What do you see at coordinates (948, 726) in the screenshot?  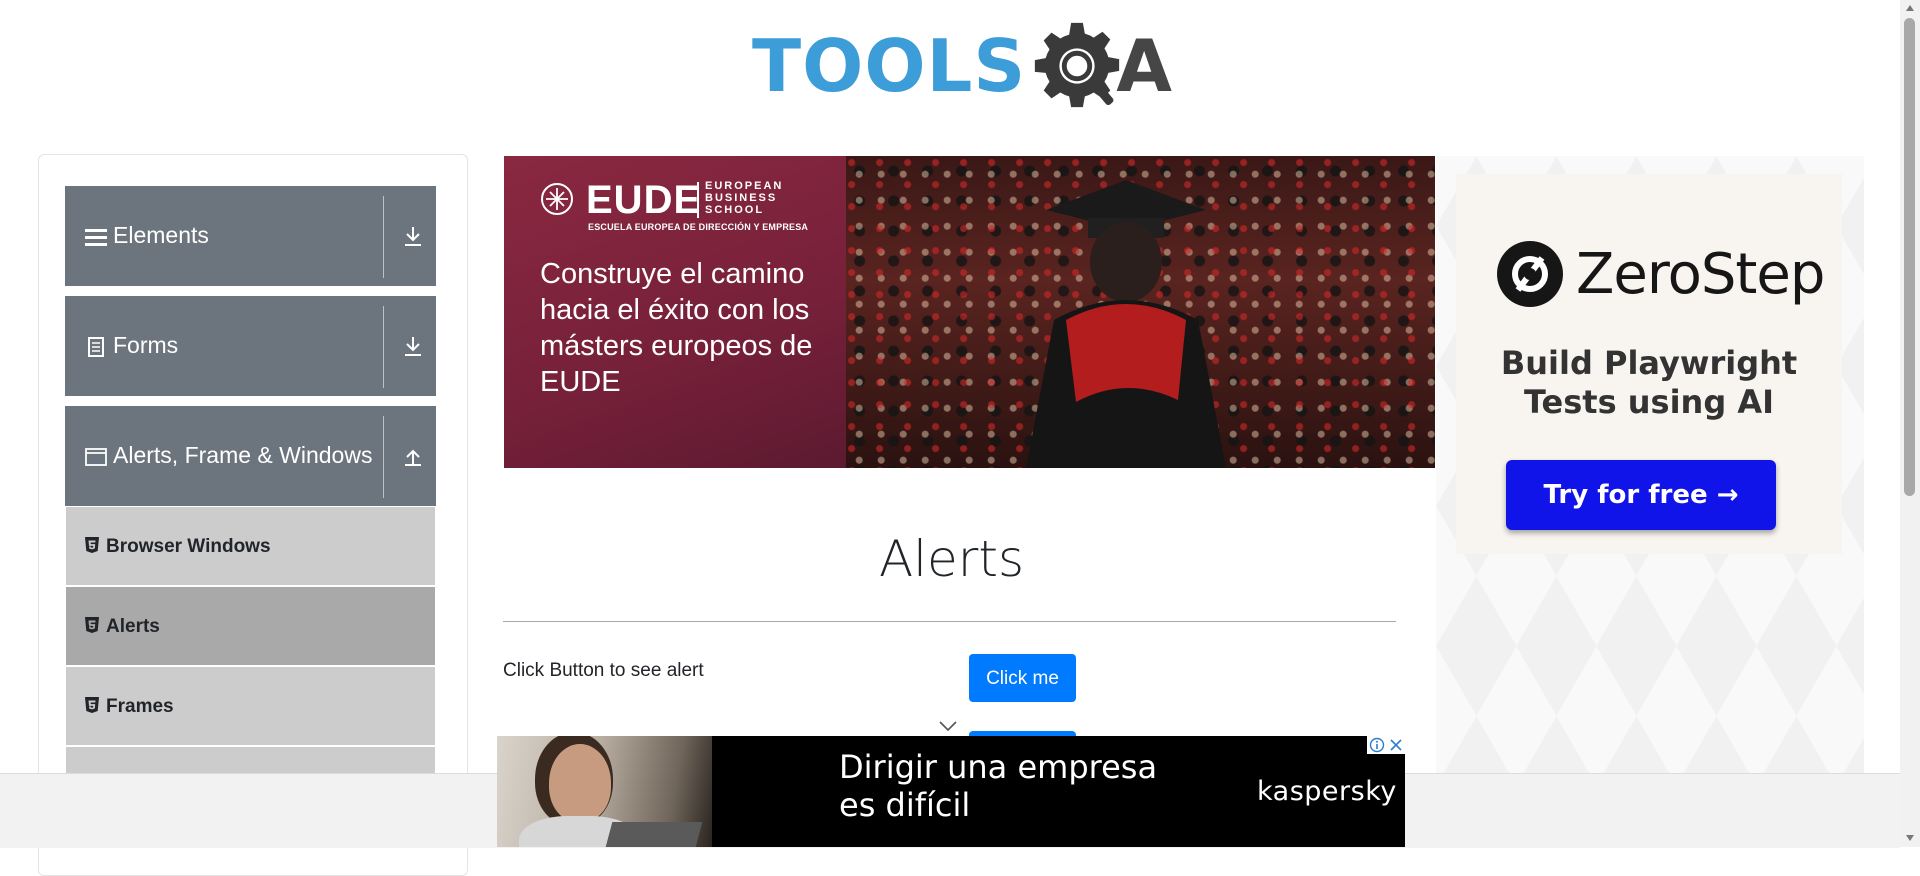 I see `chevron-down-icon` at bounding box center [948, 726].